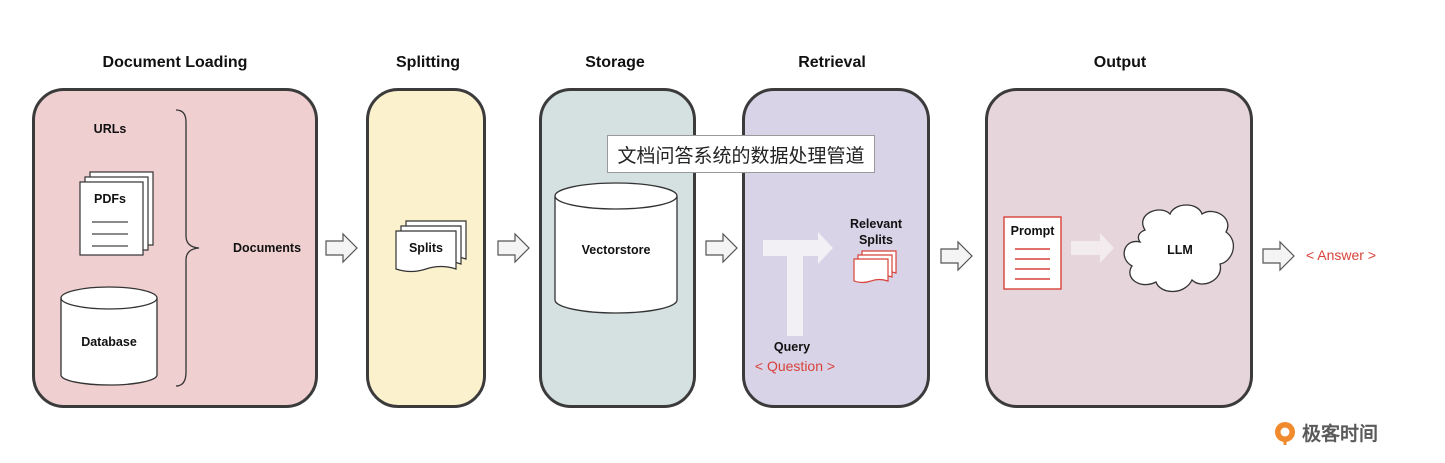  What do you see at coordinates (1092, 248) in the screenshot?
I see `prompt-to-llm-arrow` at bounding box center [1092, 248].